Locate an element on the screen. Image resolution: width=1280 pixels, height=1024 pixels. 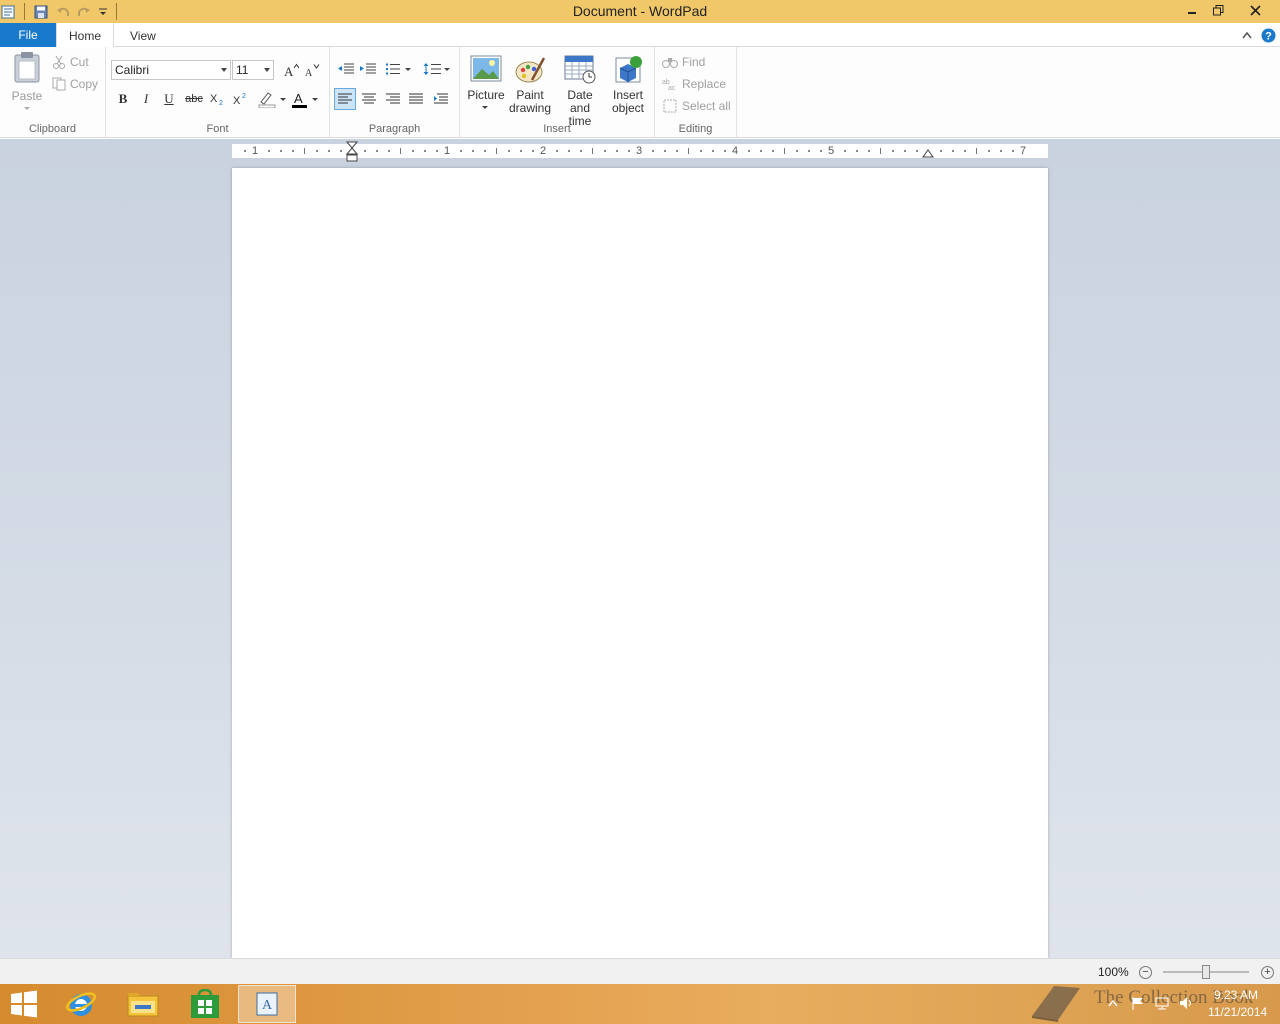
network-icon is located at coordinates (1162, 1003).